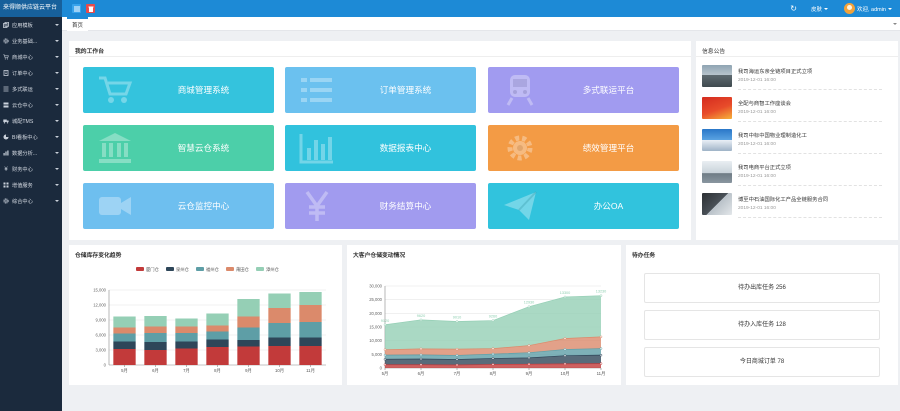 The width and height of the screenshot is (900, 411). What do you see at coordinates (583, 90) in the screenshot?
I see `app-tile: 多式联运平台` at bounding box center [583, 90].